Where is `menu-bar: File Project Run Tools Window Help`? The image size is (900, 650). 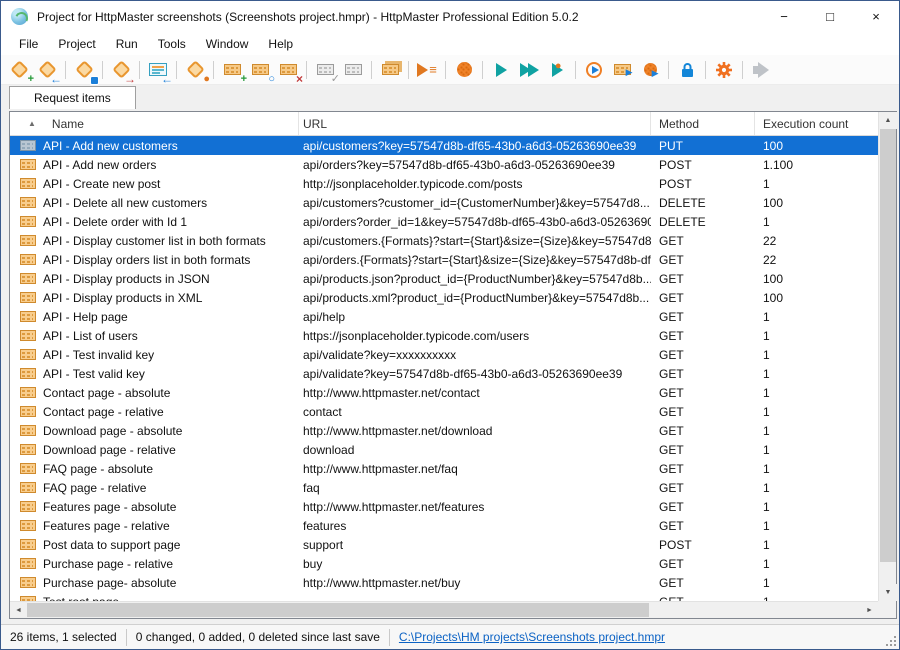
menu-bar: File Project Run Tools Window Help is located at coordinates (450, 43).